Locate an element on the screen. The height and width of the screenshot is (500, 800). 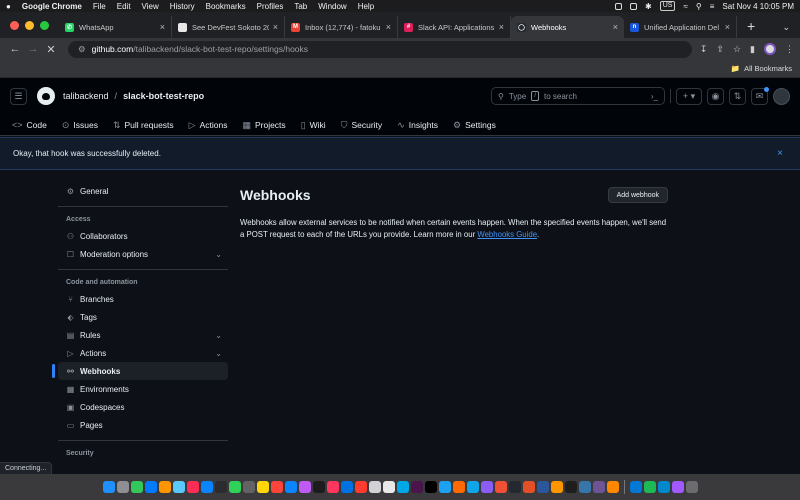
bluetooth-icon: ✱ is located at coordinates (648, 6).